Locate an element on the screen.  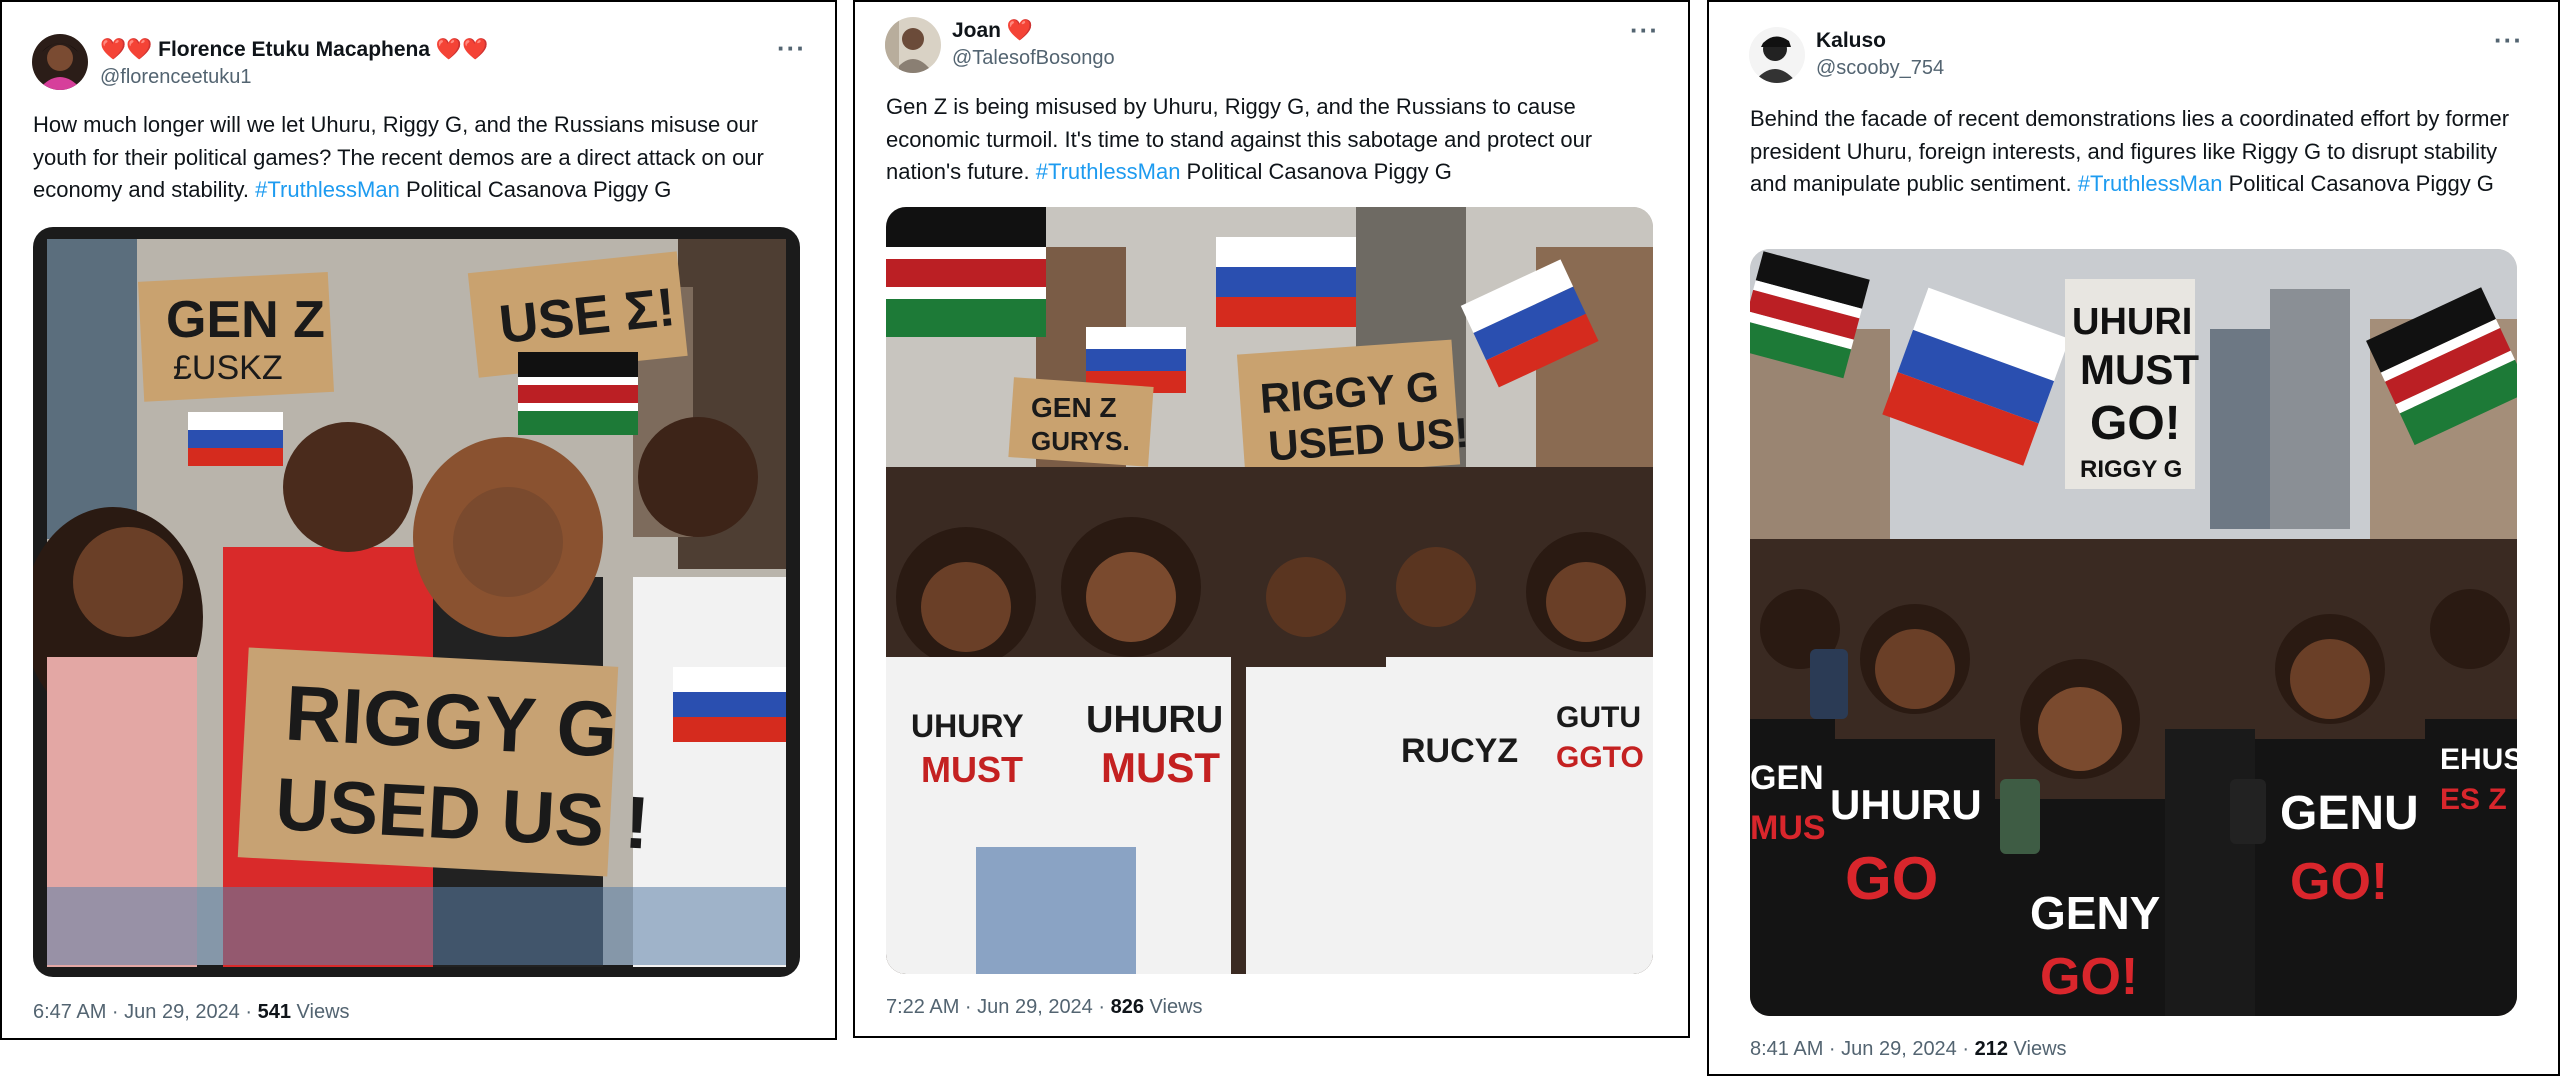
timestamp: 7:22 AM · Jun 29, 2024 · is located at coordinates (998, 1007).